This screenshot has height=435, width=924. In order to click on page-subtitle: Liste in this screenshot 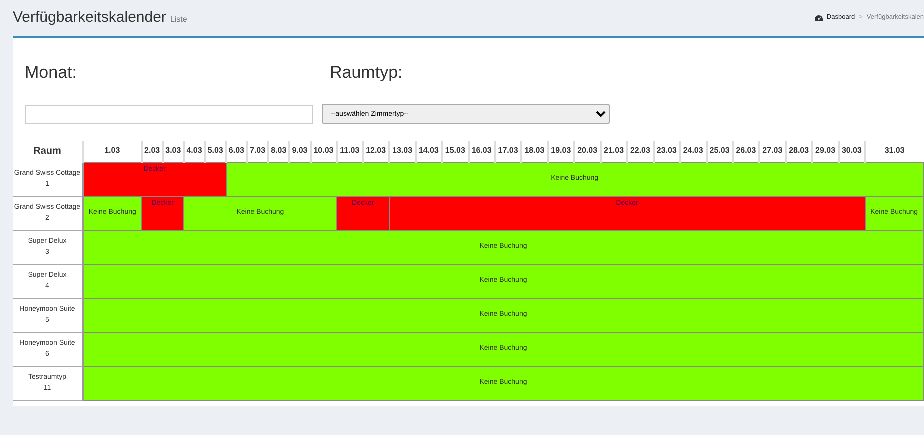, I will do `click(179, 20)`.